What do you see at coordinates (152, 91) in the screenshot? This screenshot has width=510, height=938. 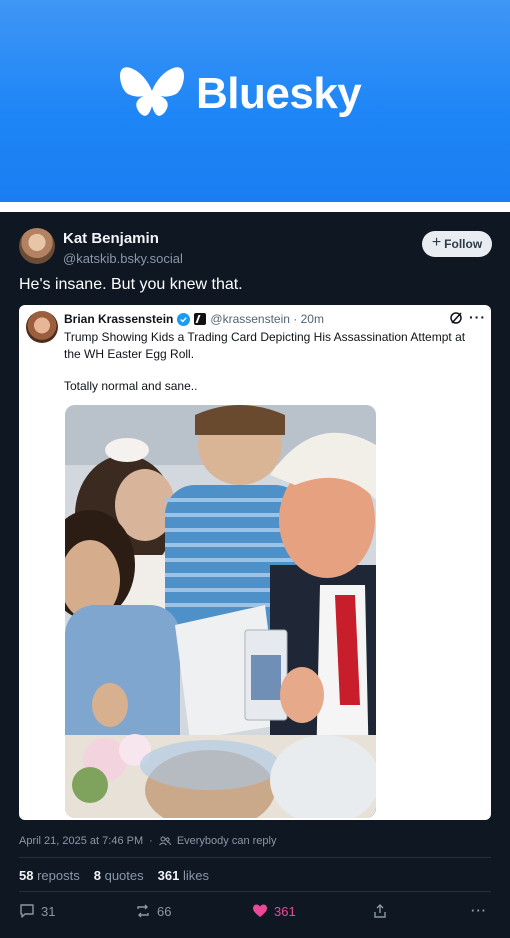 I see `butterfly-icon` at bounding box center [152, 91].